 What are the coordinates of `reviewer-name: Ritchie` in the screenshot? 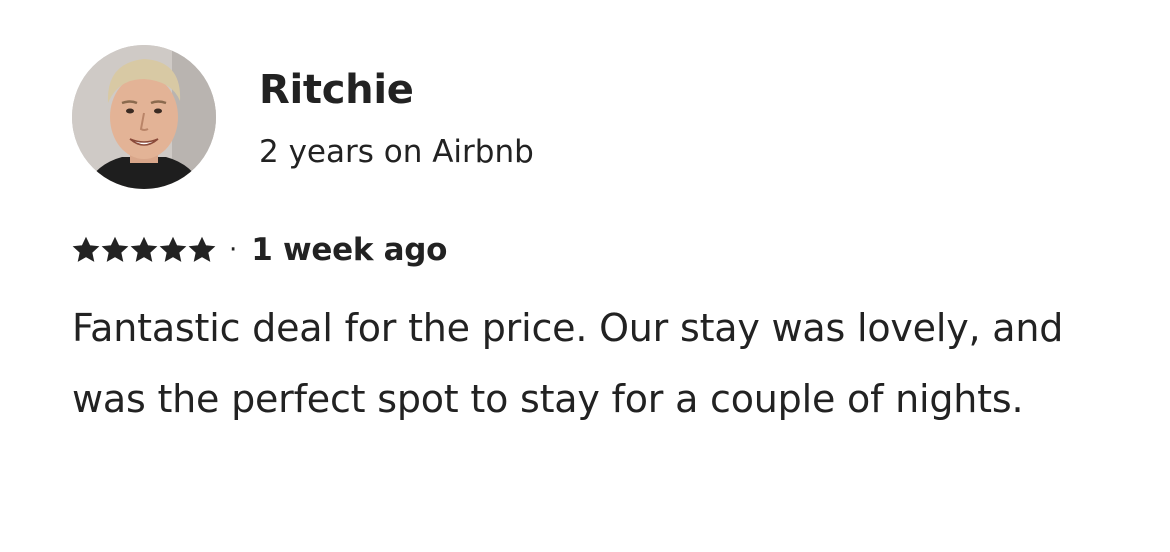 It's located at (336, 90).